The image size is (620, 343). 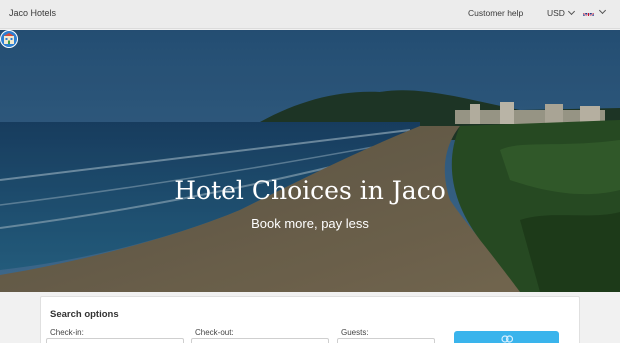 What do you see at coordinates (310, 190) in the screenshot?
I see `page-title: Hotel Choices in Jaco` at bounding box center [310, 190].